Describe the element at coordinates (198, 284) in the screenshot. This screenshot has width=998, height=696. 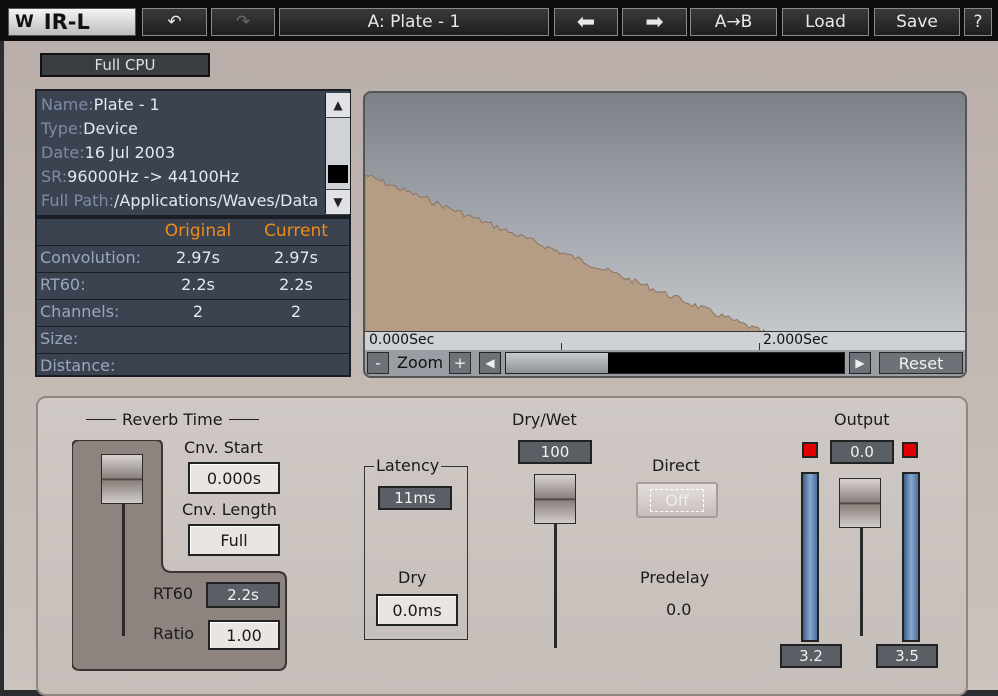
I see `table-cell-original: 2.2s` at that location.